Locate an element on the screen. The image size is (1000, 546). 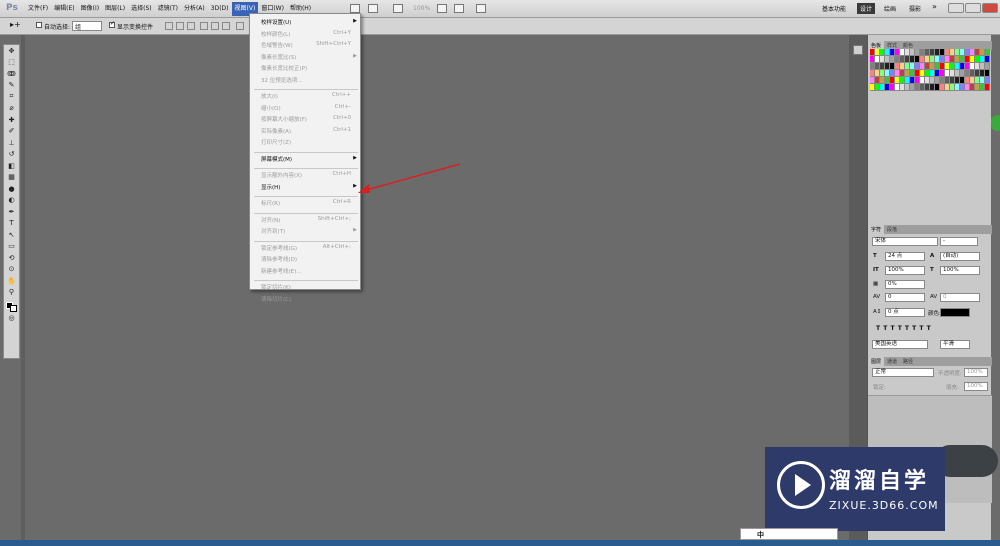
menu-item-shortcut: Ctrl+R is located at coordinates (341, 202).